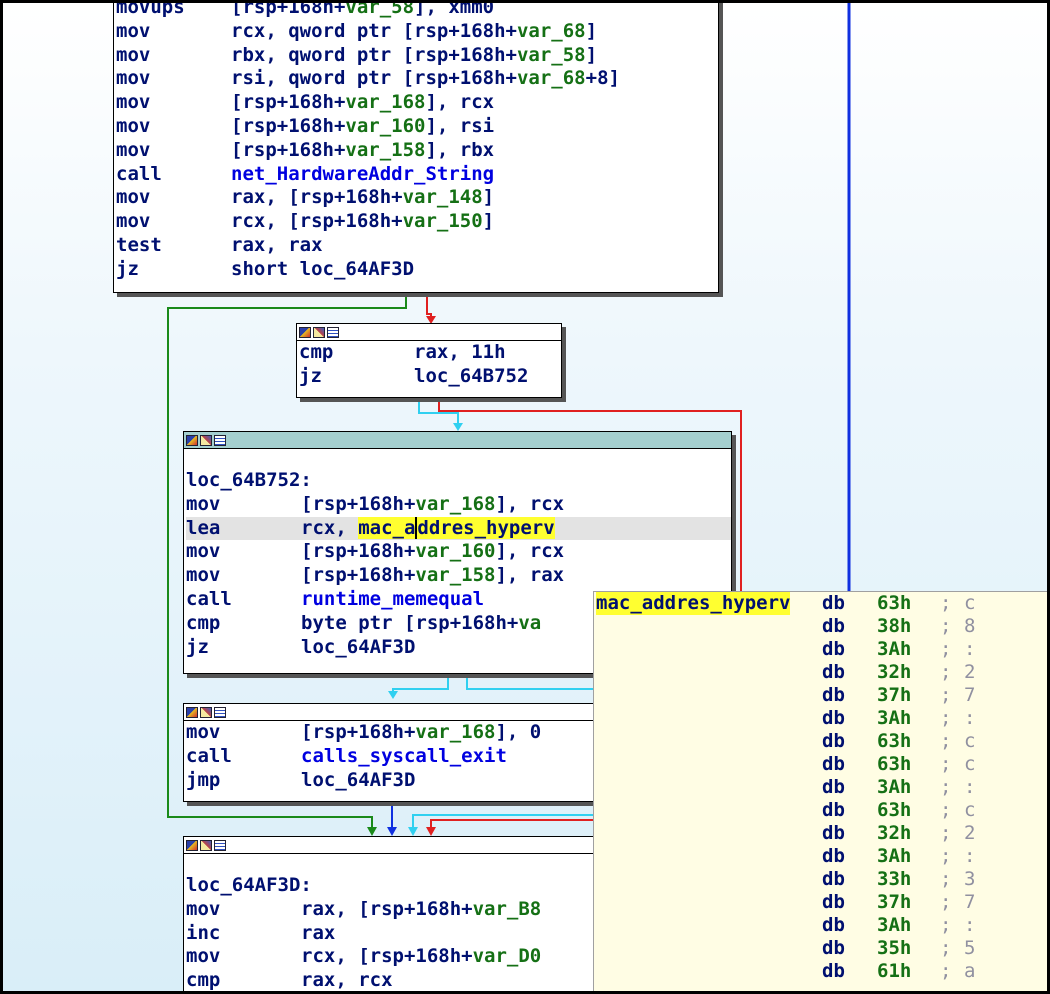 The image size is (1050, 994). I want to click on instruction-line: mov rbx, qword ptr [rsp+168h+var_58], so click(417, 56).